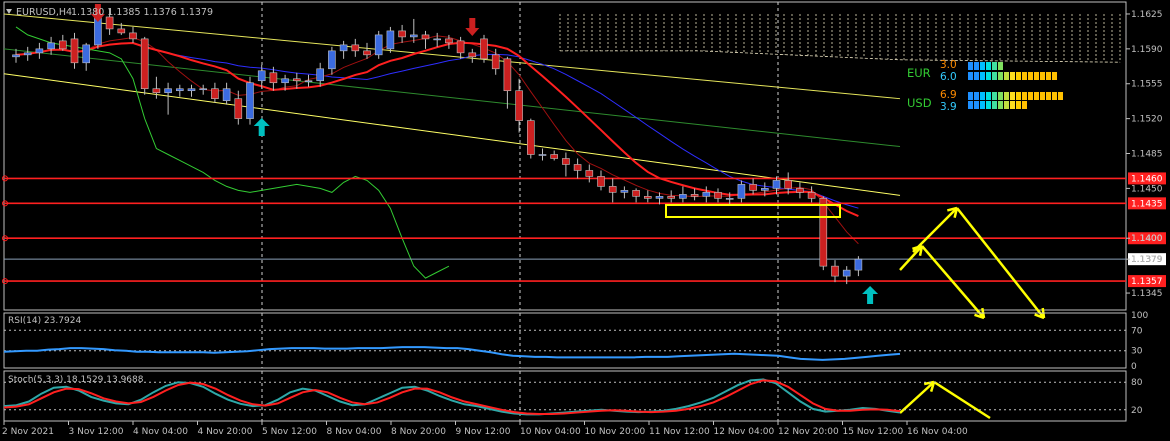  What do you see at coordinates (550, 432) in the screenshot?
I see `time-label: 10 Nov 04:00` at bounding box center [550, 432].